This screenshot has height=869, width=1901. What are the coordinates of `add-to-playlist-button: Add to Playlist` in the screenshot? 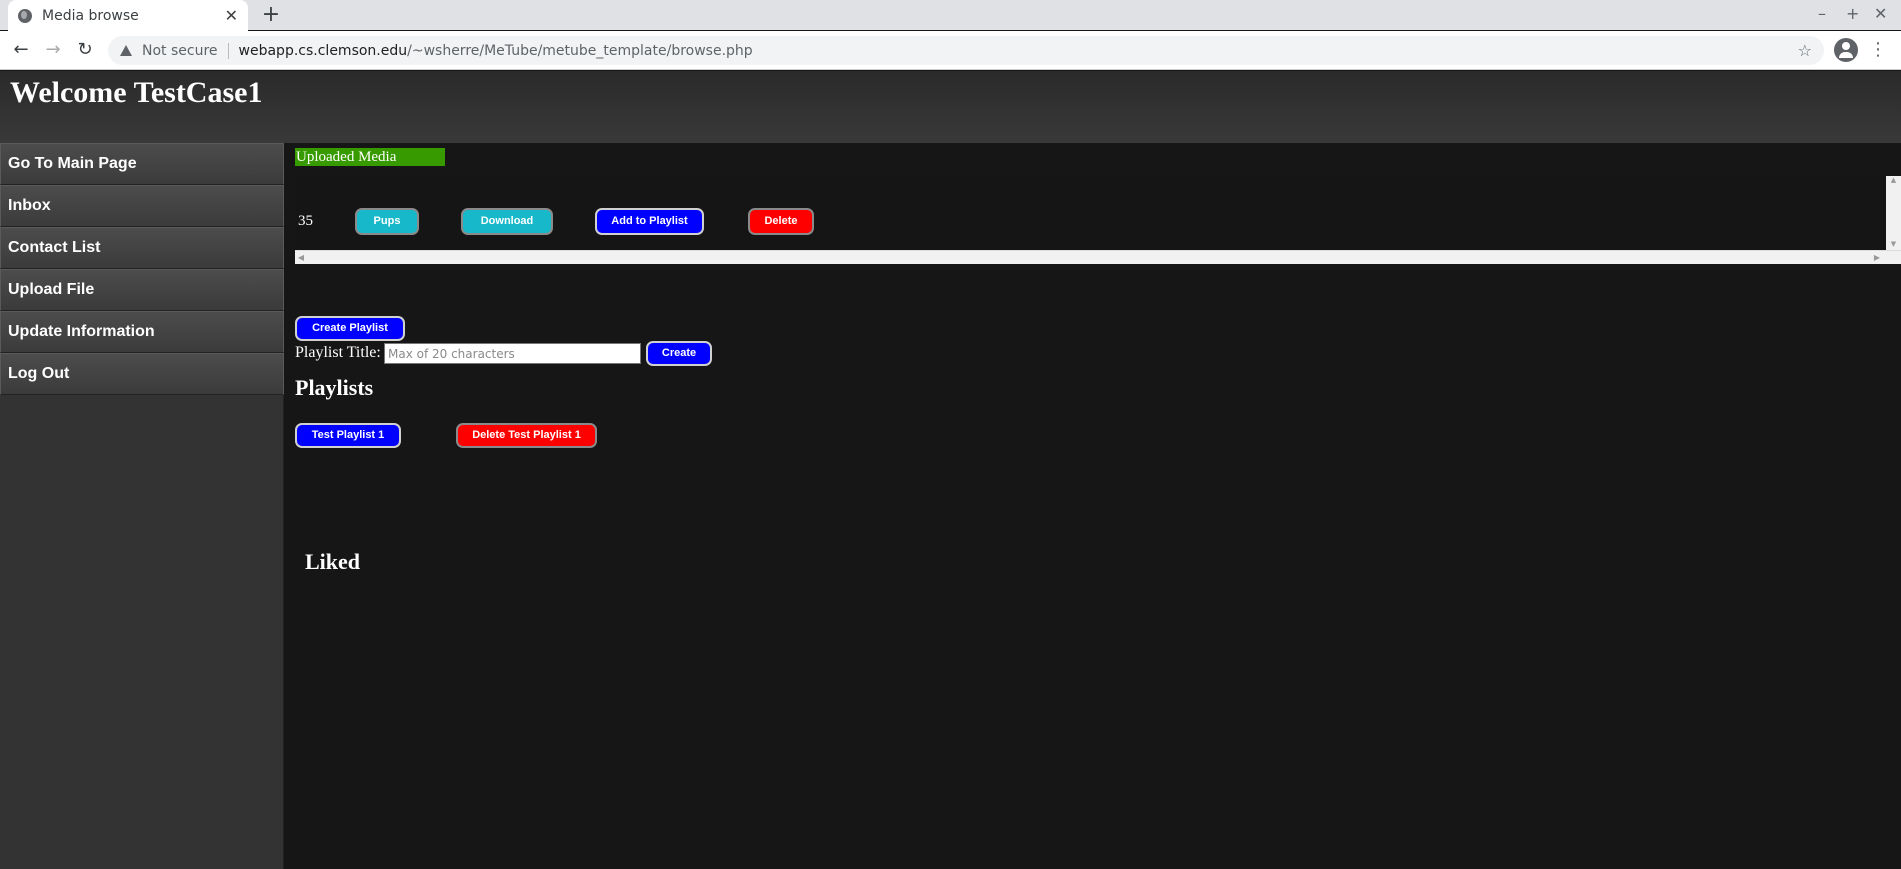 It's located at (649, 221).